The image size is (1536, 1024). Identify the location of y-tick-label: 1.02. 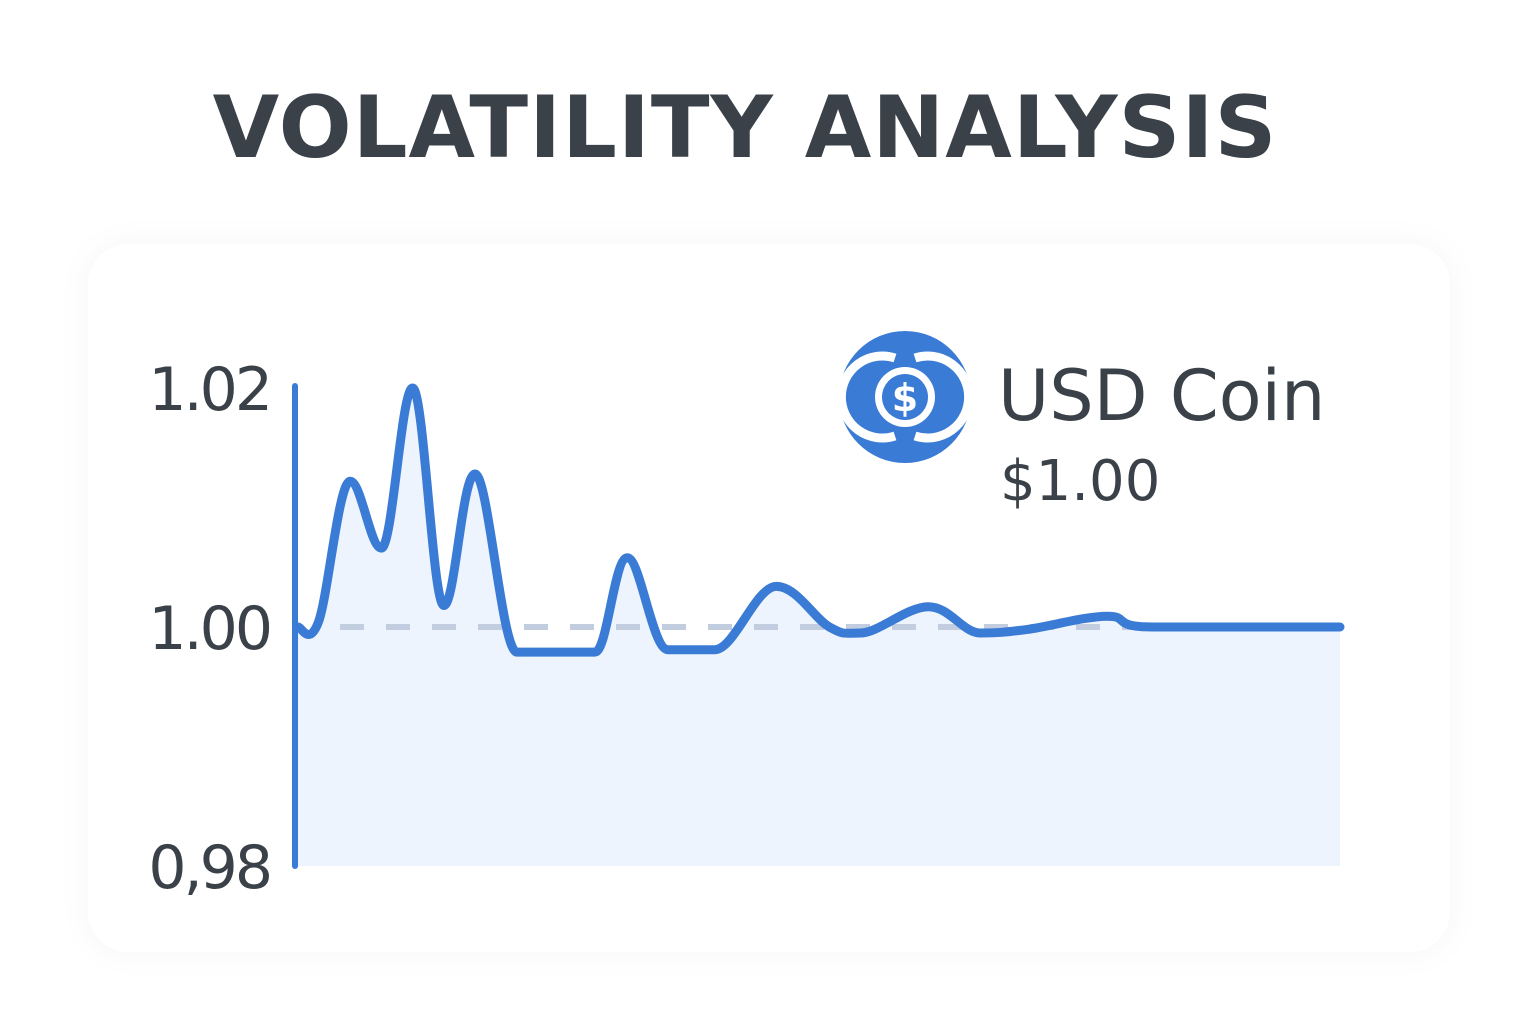
(209, 390).